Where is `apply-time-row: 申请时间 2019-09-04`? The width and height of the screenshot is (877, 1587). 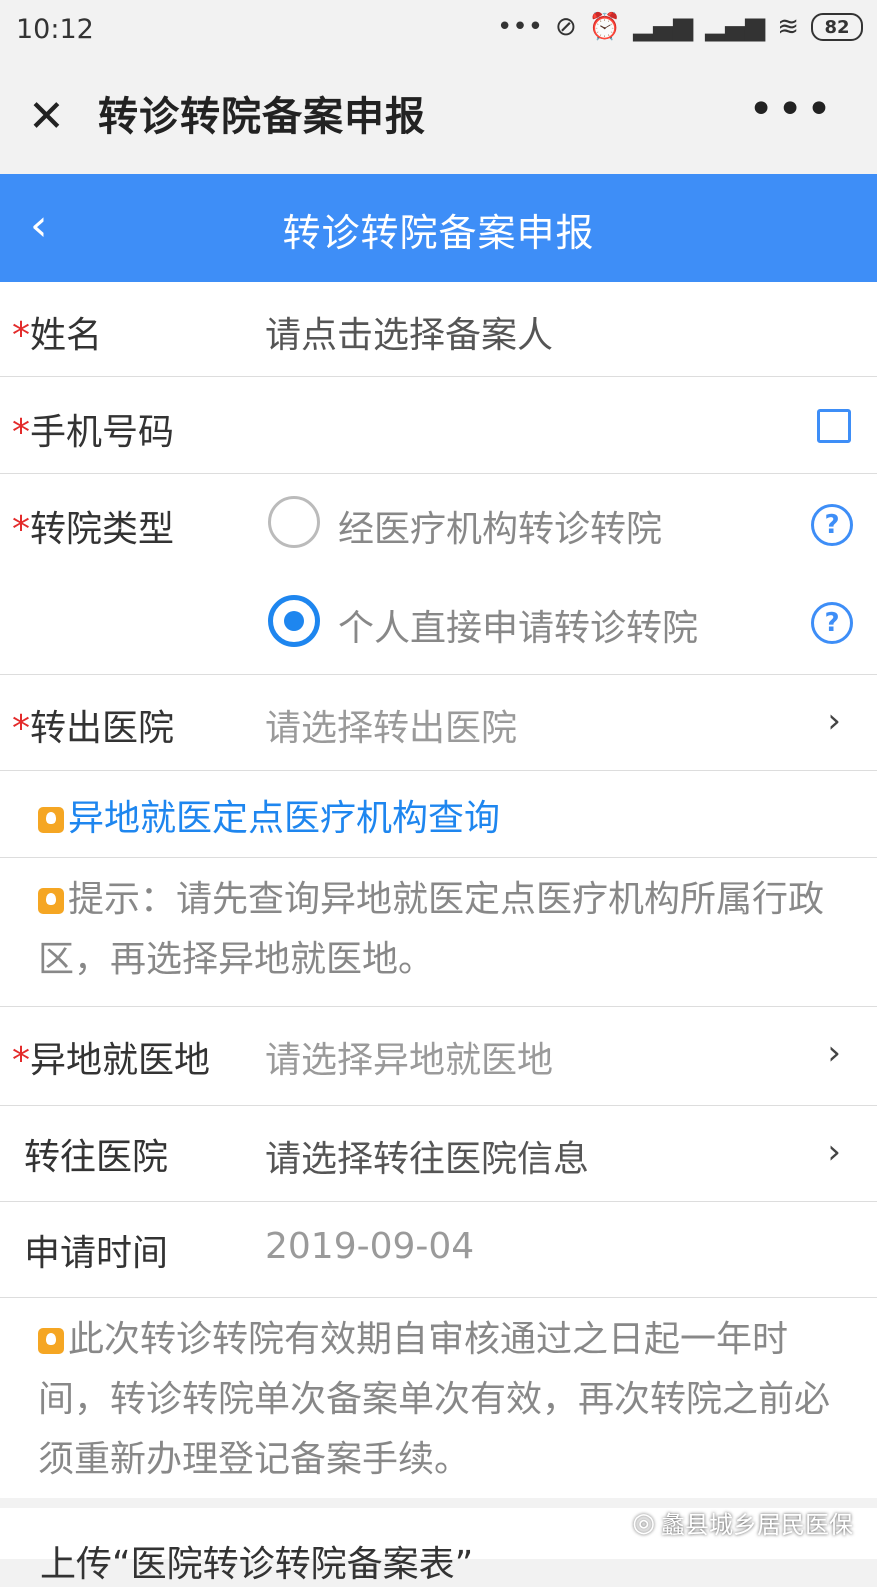 apply-time-row: 申请时间 2019-09-04 is located at coordinates (438, 1250).